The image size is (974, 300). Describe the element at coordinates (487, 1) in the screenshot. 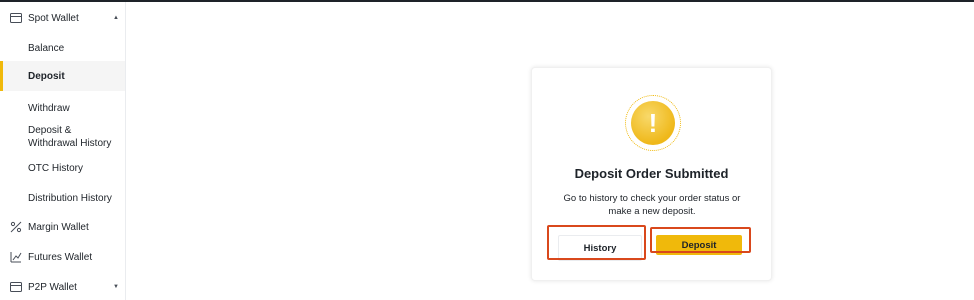

I see `top-divider` at that location.